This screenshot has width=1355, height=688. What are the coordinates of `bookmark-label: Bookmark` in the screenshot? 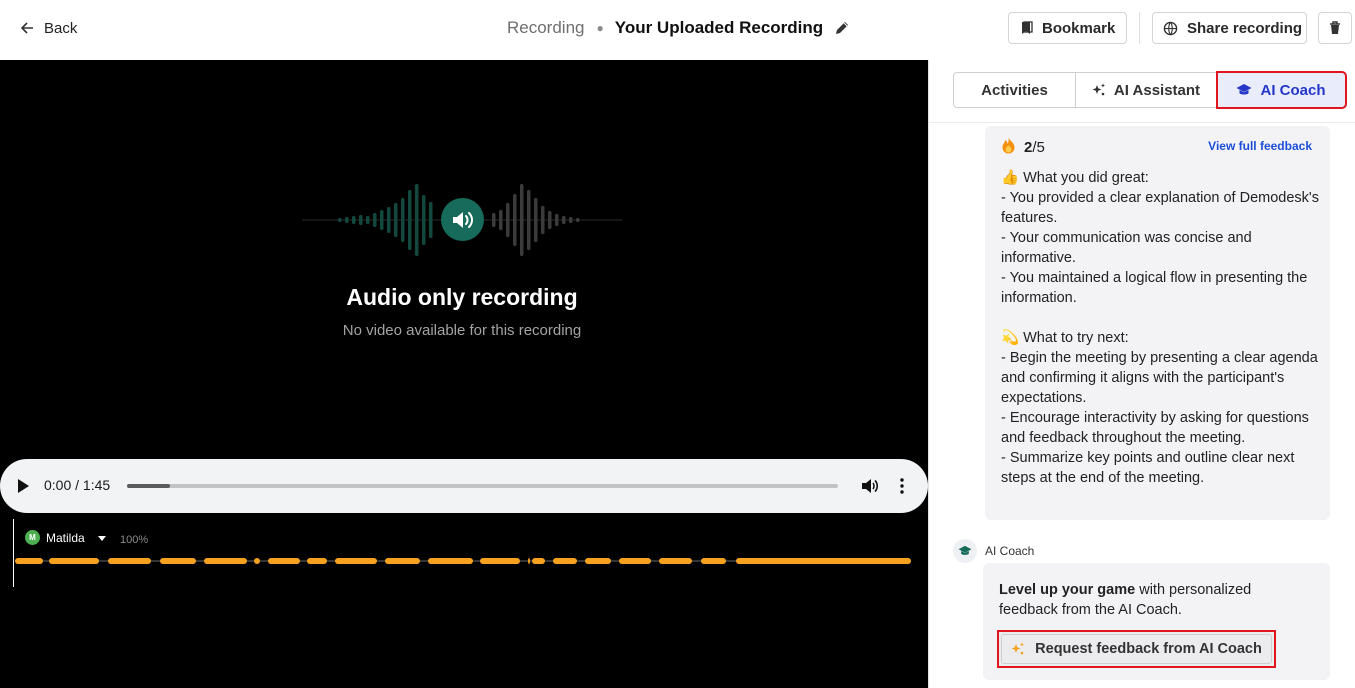 It's located at (1079, 28).